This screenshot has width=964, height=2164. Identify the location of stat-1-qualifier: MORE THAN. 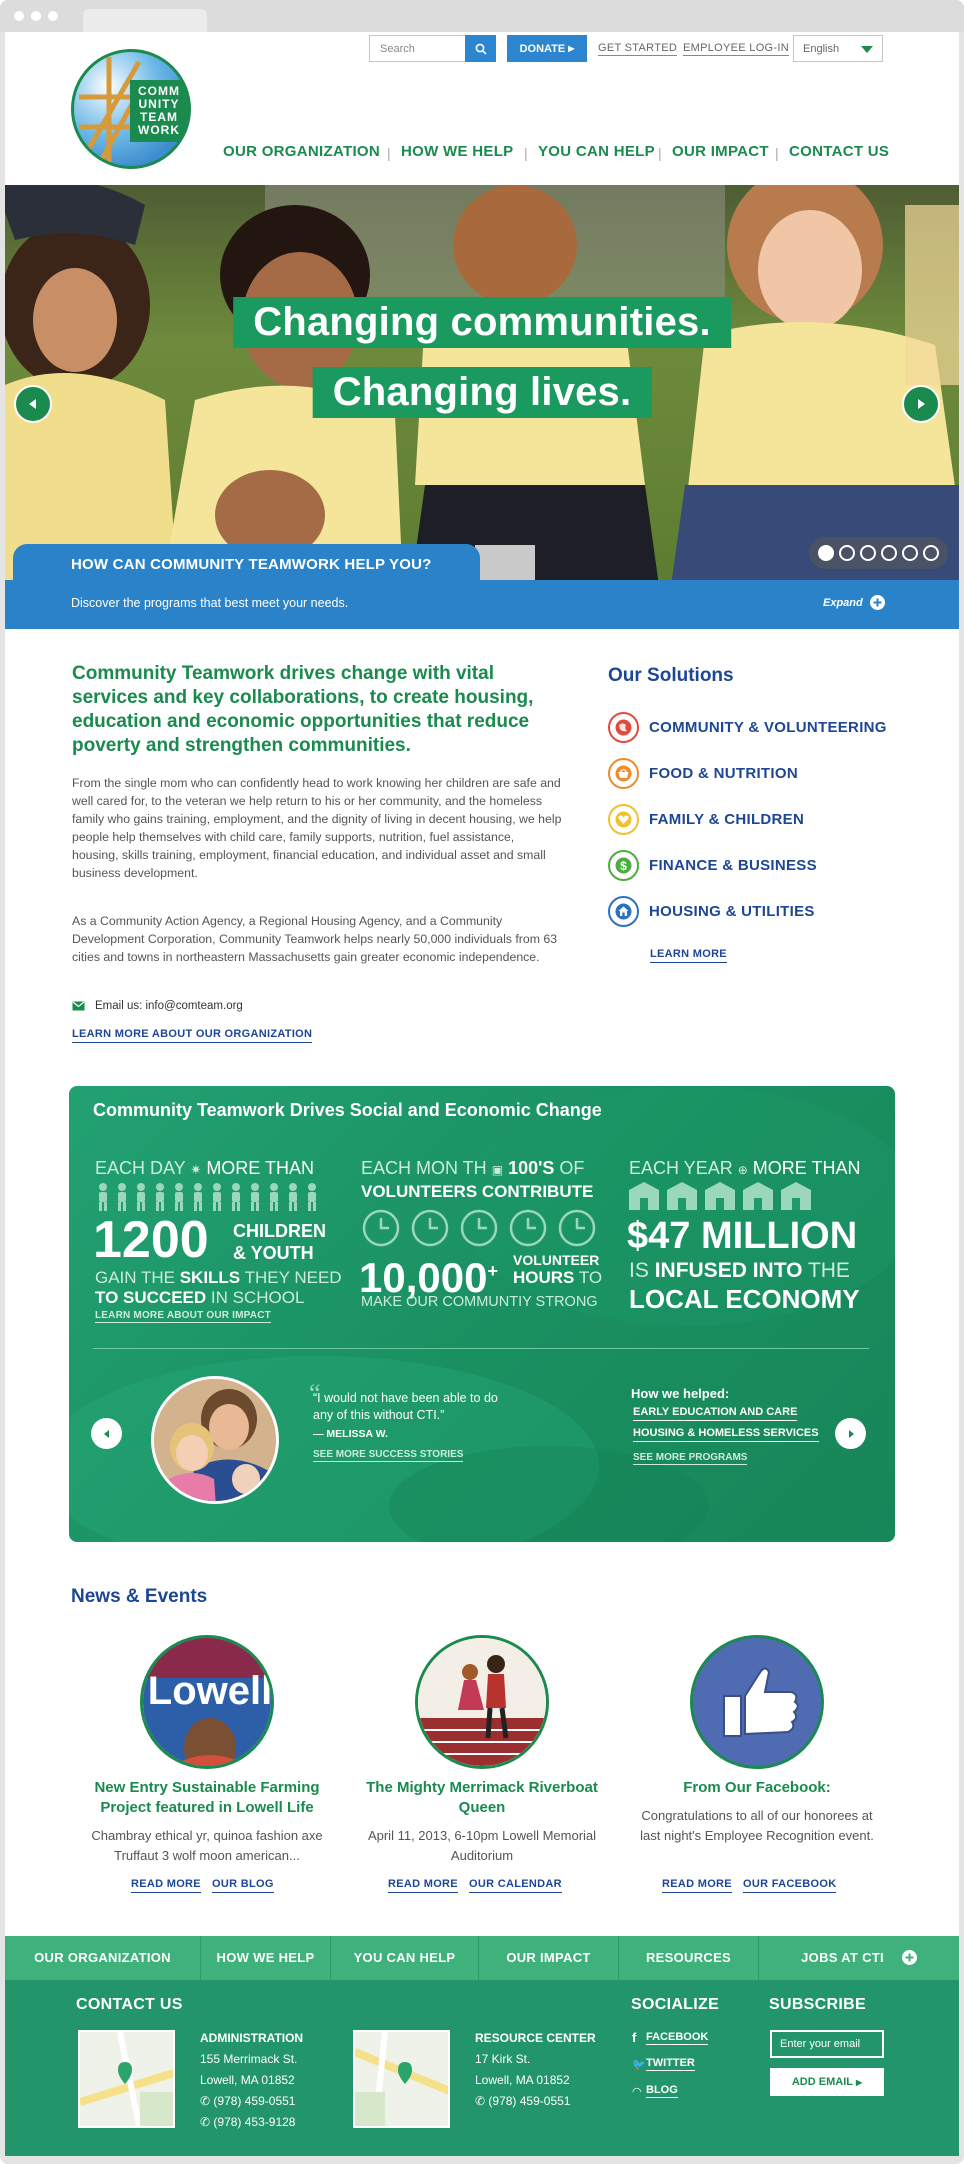
(260, 1168).